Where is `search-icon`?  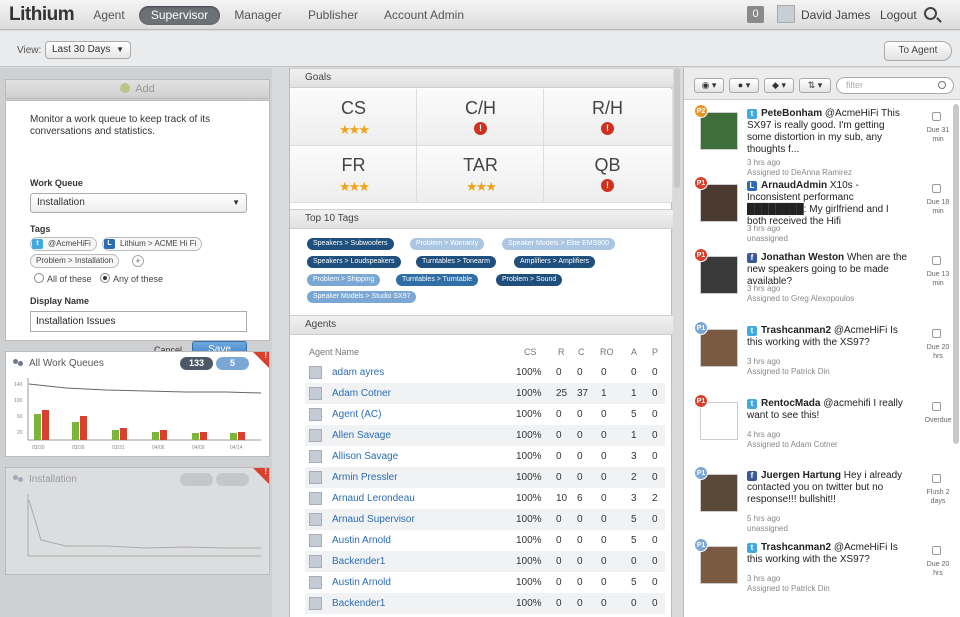
search-icon is located at coordinates (930, 13).